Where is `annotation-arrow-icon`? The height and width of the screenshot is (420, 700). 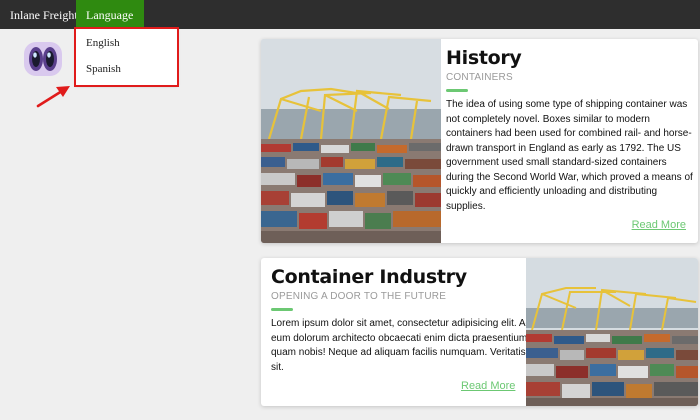
annotation-arrow-icon is located at coordinates (53, 97).